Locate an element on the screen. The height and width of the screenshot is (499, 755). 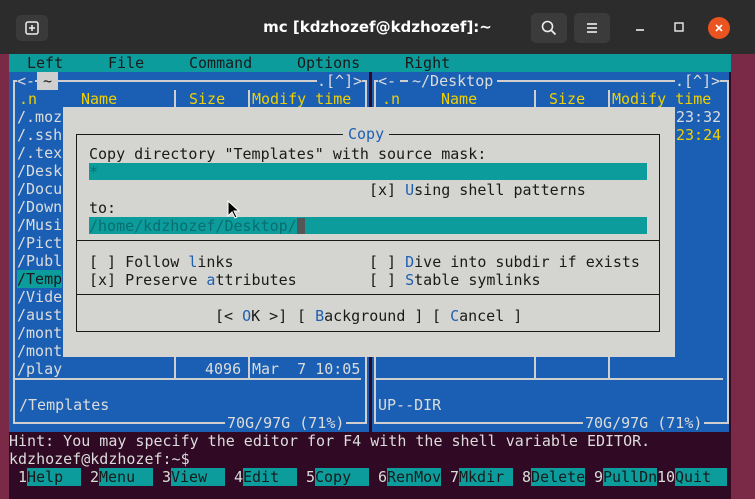
file-name: /Pict is located at coordinates (40, 243).